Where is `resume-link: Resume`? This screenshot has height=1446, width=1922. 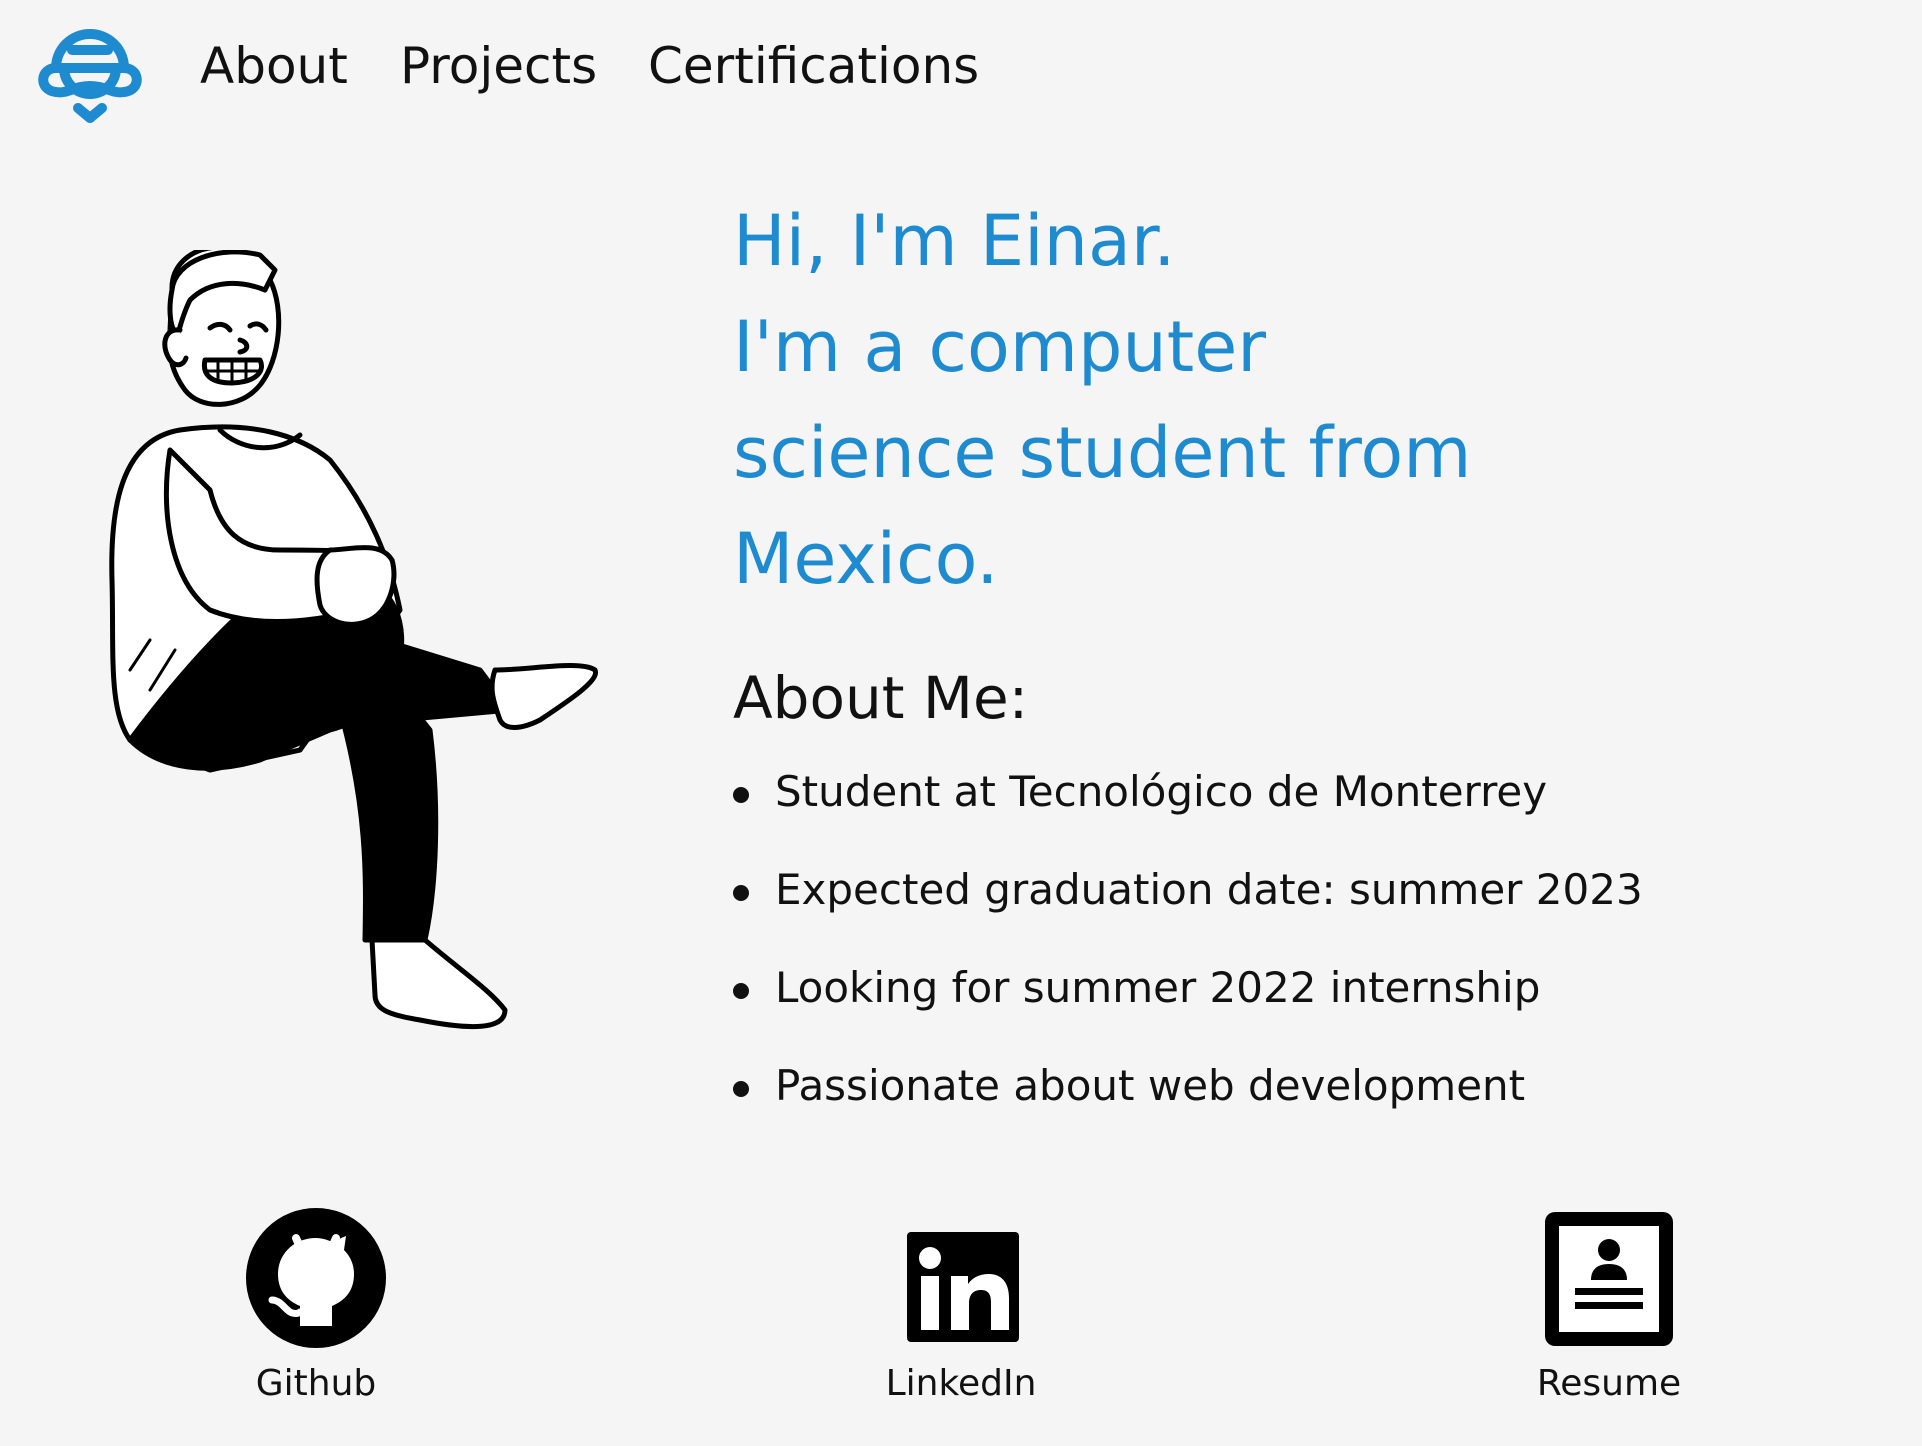 resume-link: Resume is located at coordinates (1609, 1308).